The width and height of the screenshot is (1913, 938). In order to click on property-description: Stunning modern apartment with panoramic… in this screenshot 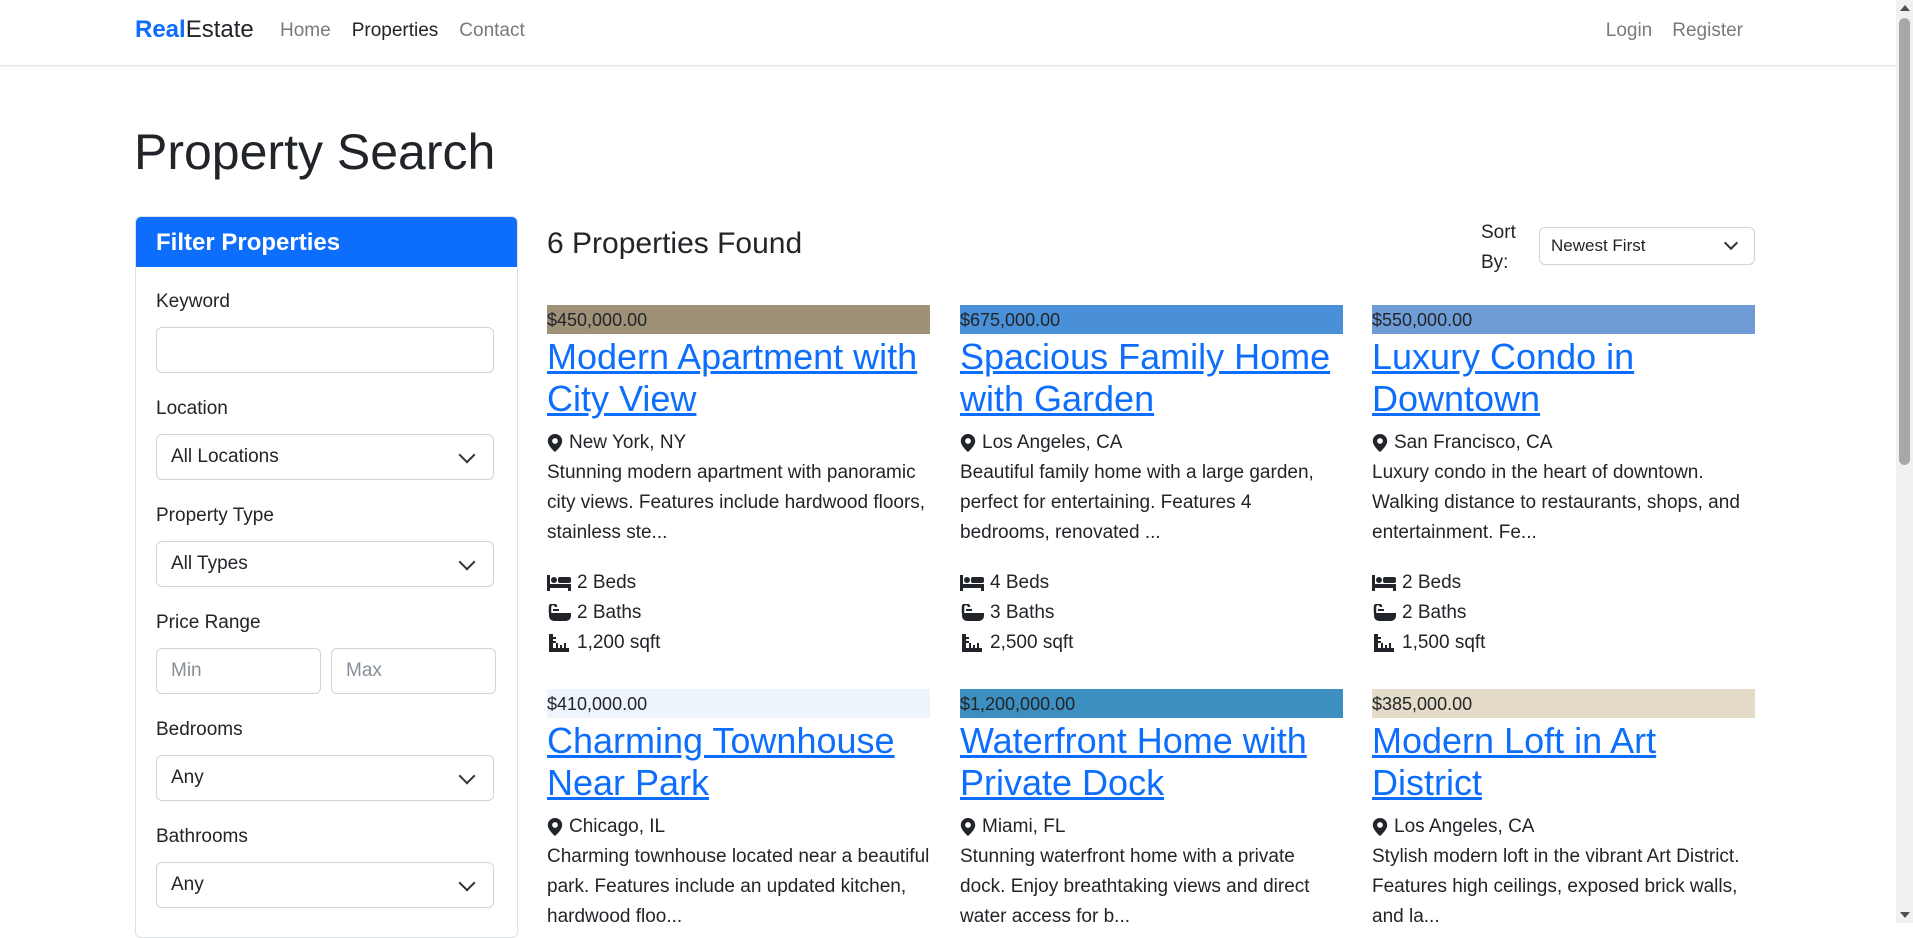, I will do `click(736, 502)`.